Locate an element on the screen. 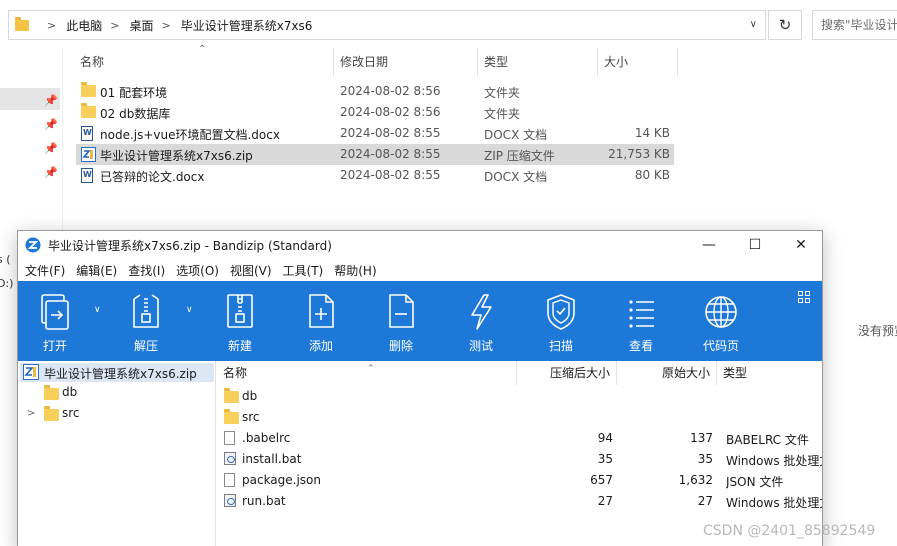 This screenshot has width=897, height=546. toolbar: 打开 ∨ 解压 ∨ 新建 添加 删除 测试 扫描 查看 代码页 is located at coordinates (420, 321).